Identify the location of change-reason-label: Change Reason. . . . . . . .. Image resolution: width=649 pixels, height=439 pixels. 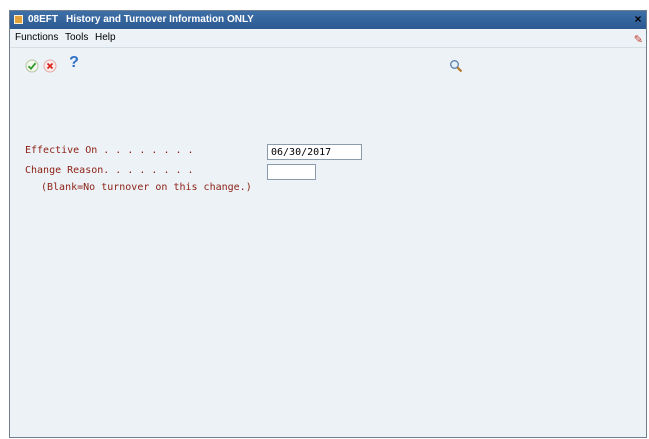
(109, 170).